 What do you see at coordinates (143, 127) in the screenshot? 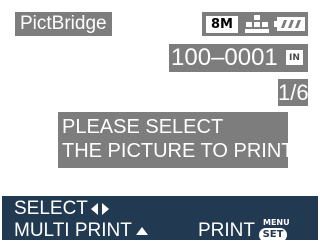
I see `message-line-1: PLEASE SELECT` at bounding box center [143, 127].